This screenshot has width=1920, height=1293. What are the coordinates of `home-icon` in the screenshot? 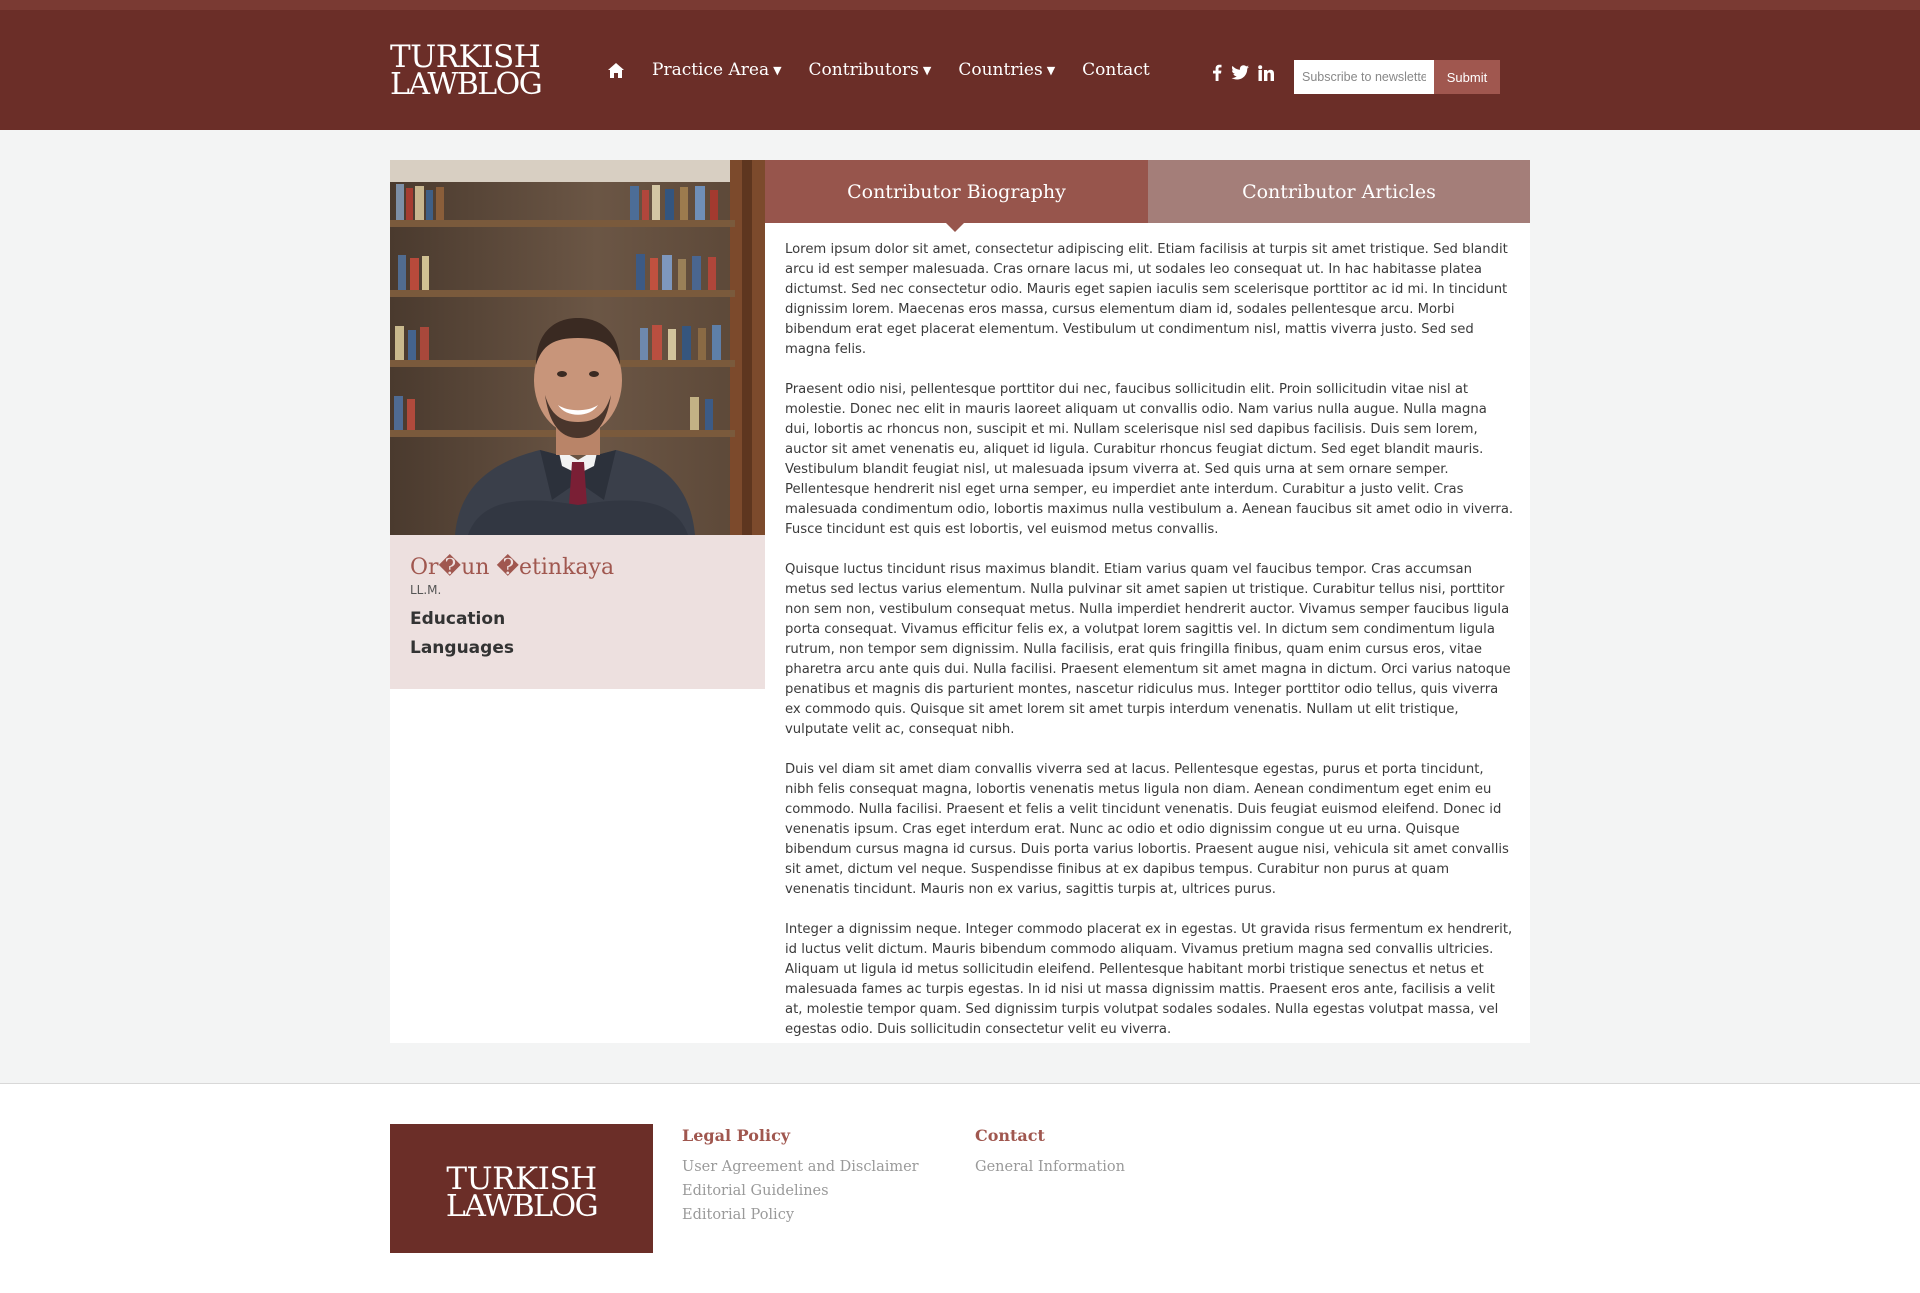 It's located at (619, 70).